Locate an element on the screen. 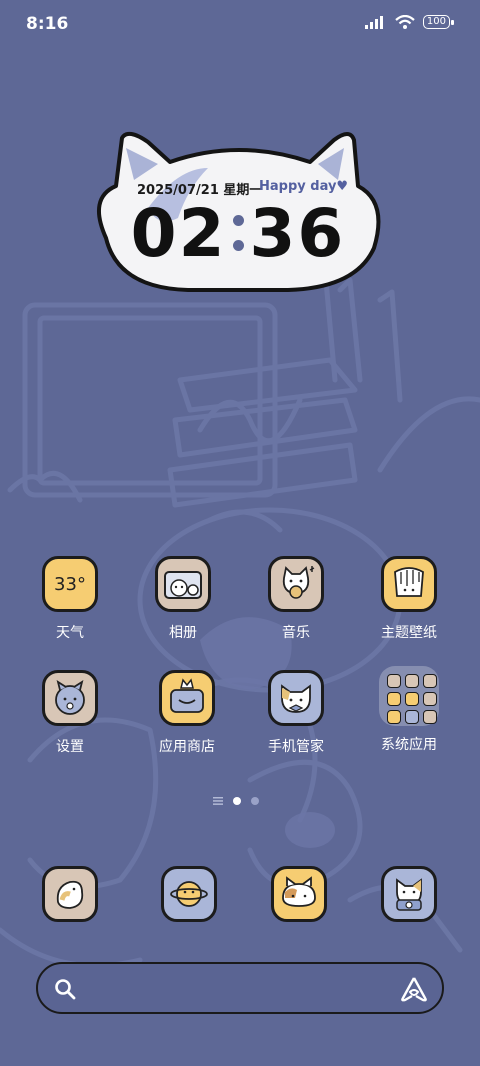 The image size is (480, 1066). app-weather: 33° 天气 is located at coordinates (70, 599).